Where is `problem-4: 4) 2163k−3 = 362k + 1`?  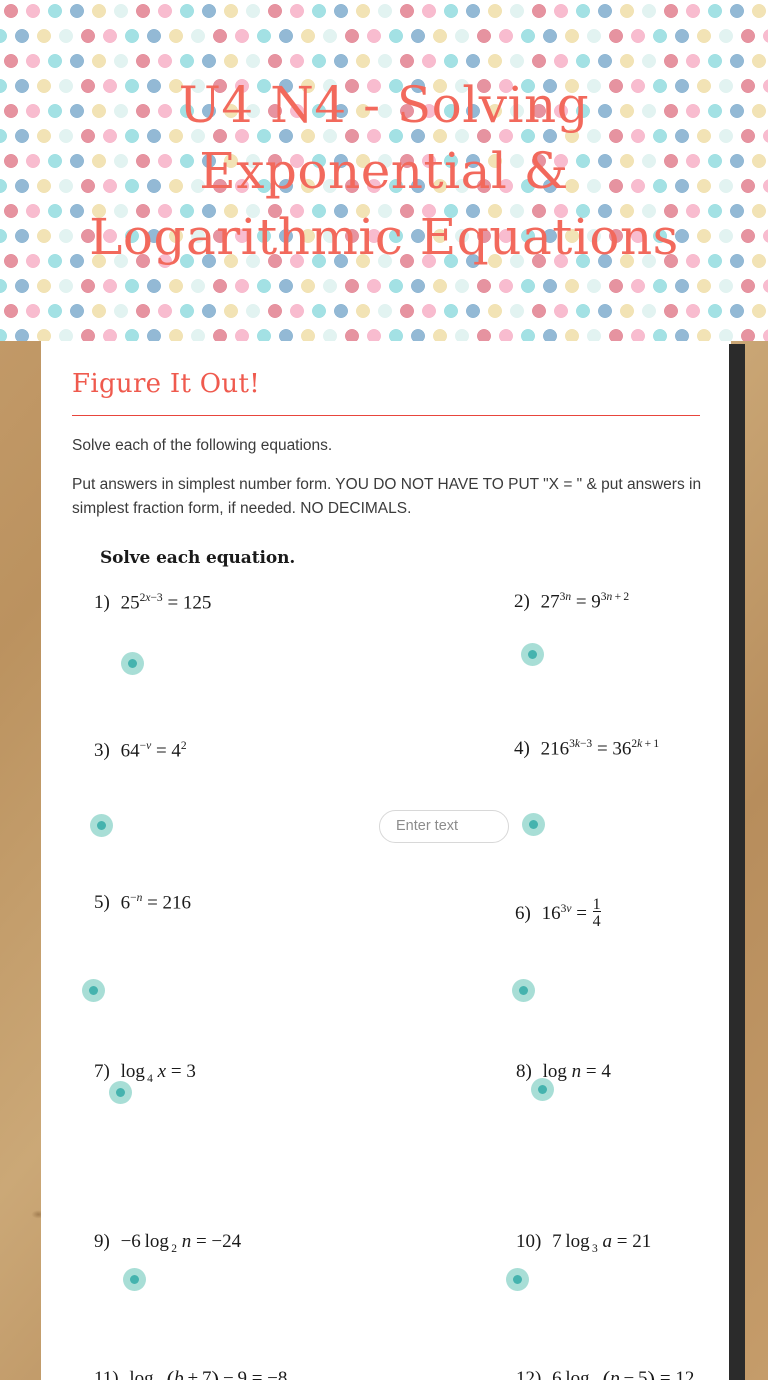 problem-4: 4) 2163k−3 = 362k + 1 is located at coordinates (587, 748).